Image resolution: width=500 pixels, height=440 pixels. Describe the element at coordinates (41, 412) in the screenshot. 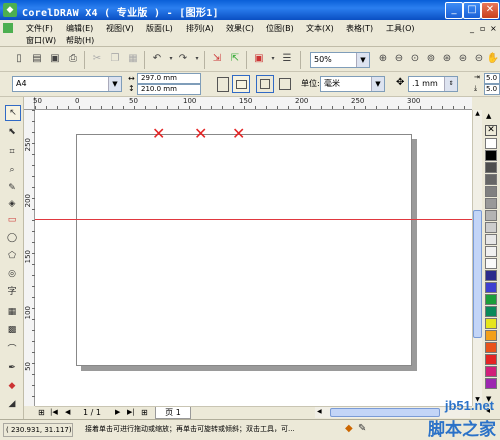

I see `add-page-before-icon: ⊞` at that location.